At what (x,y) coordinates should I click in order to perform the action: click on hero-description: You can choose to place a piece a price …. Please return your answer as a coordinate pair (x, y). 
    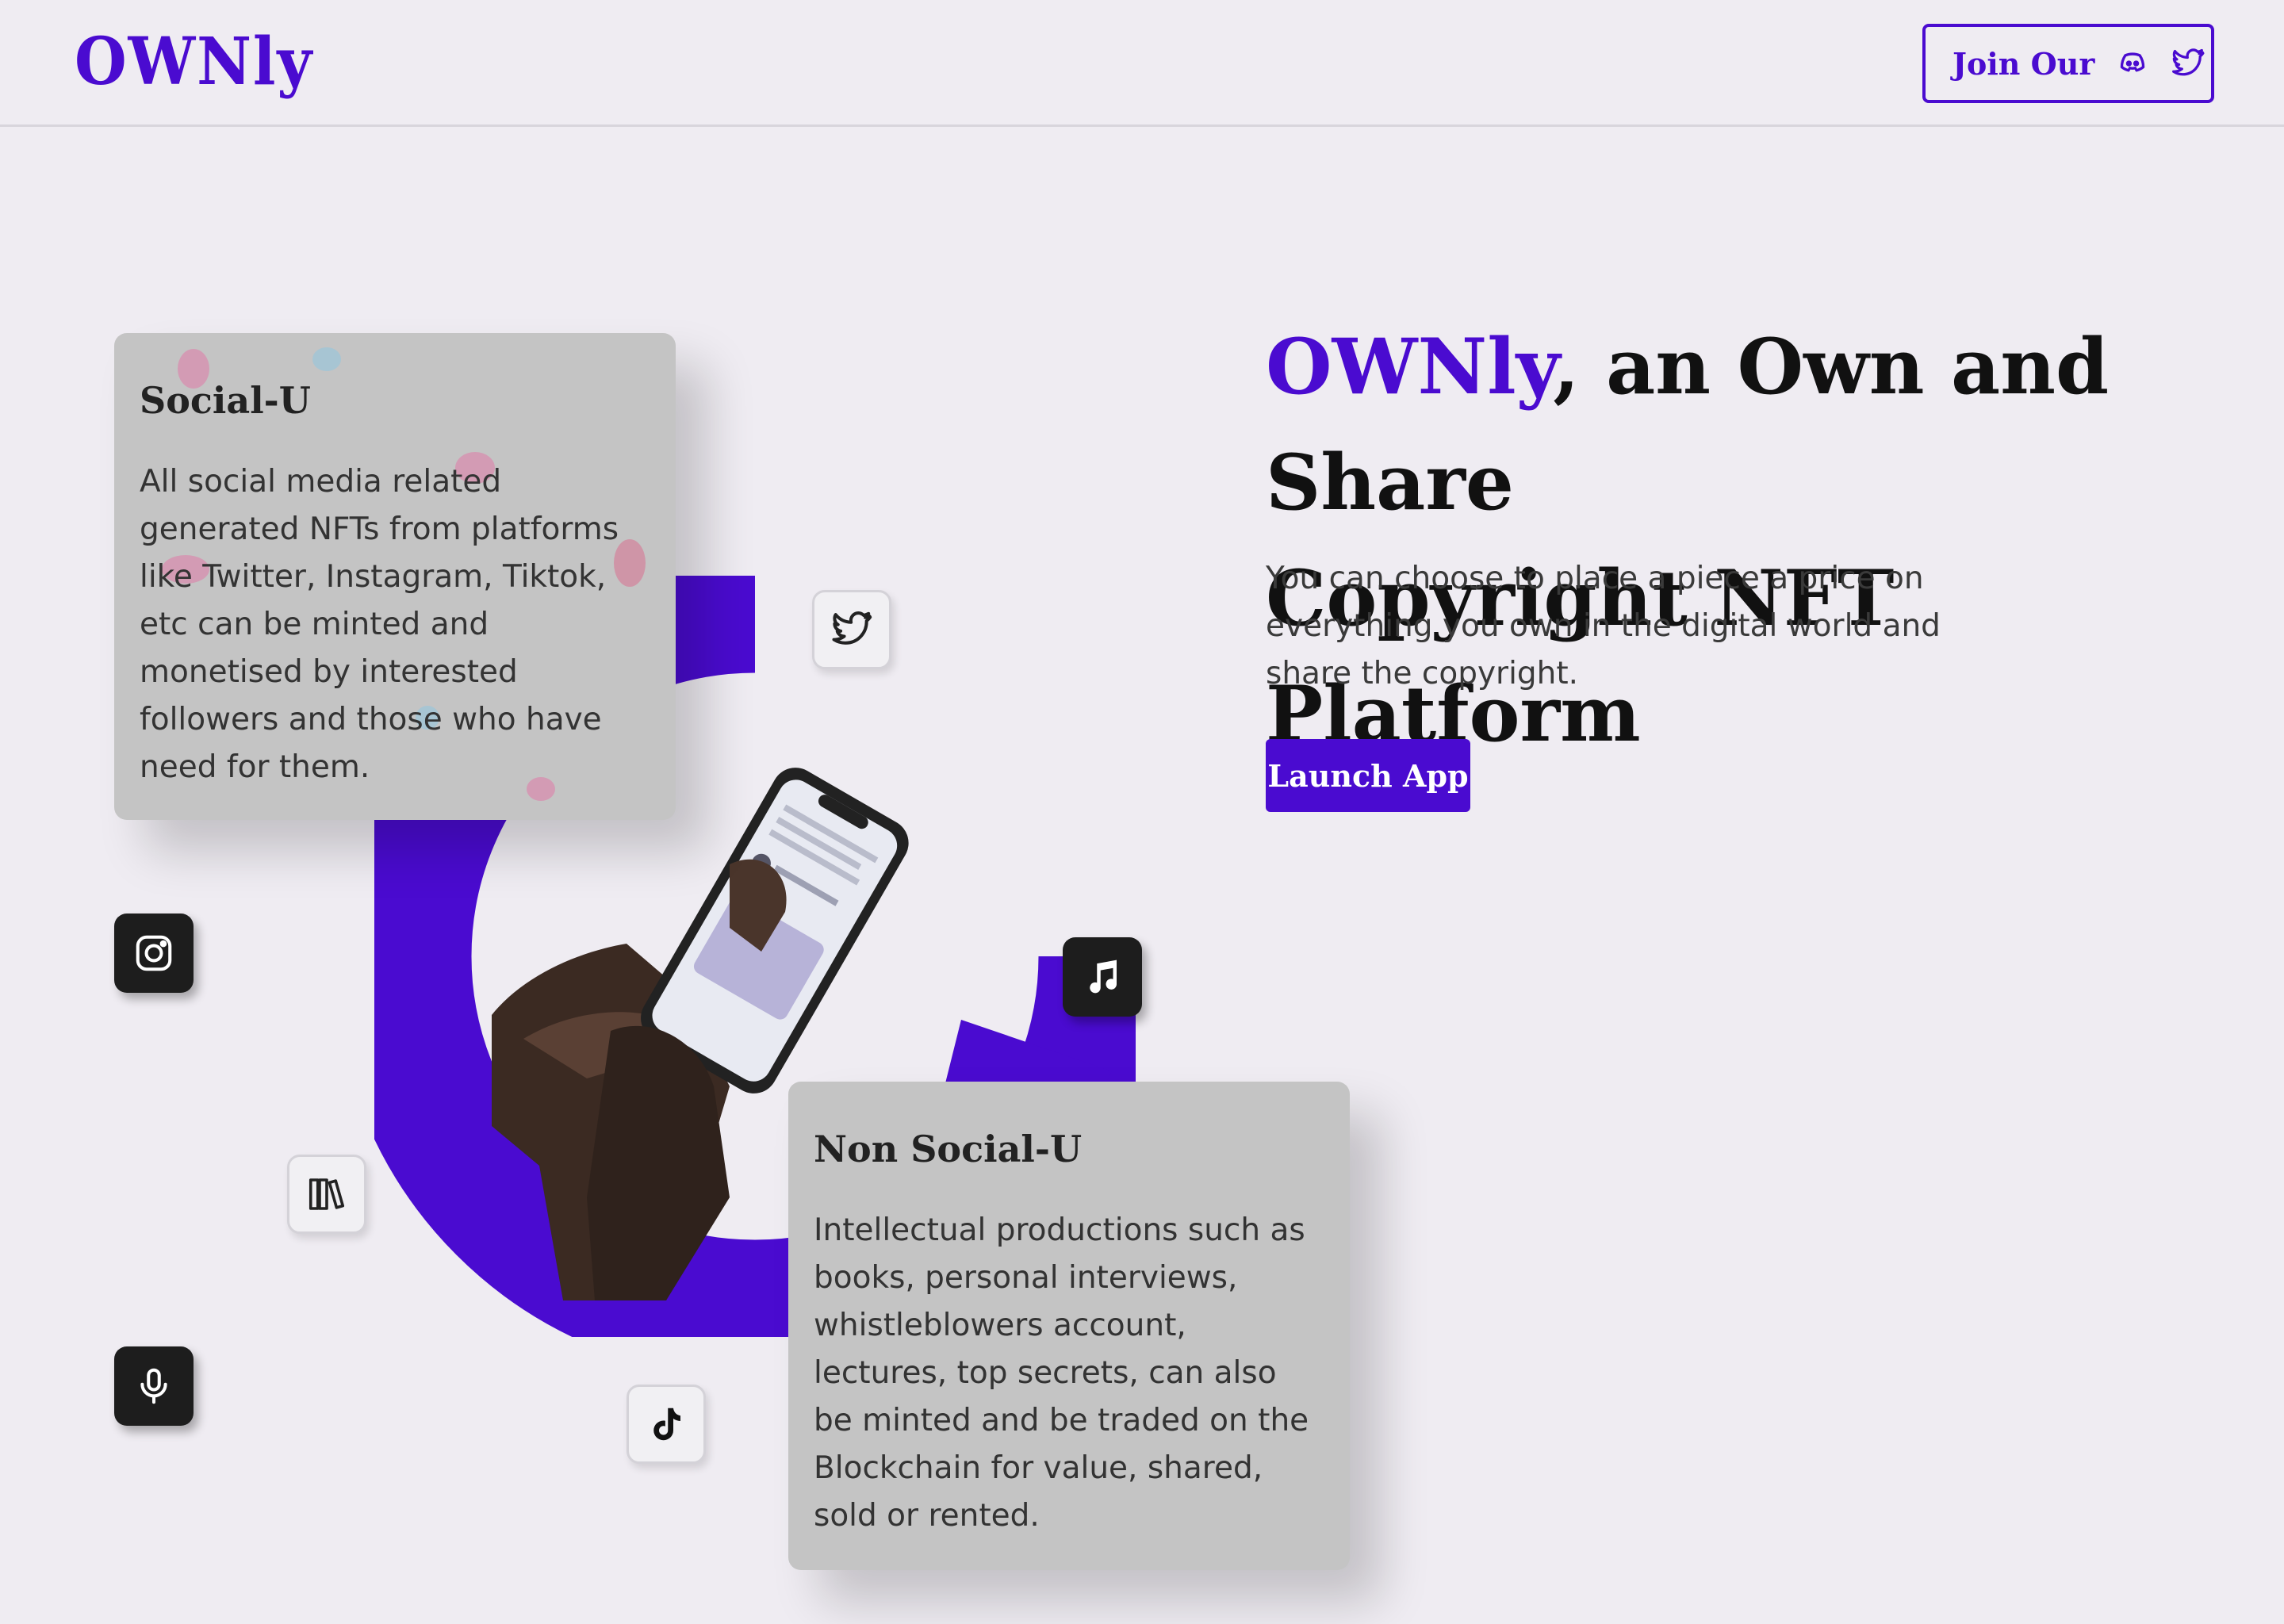
    Looking at the image, I should click on (1603, 626).